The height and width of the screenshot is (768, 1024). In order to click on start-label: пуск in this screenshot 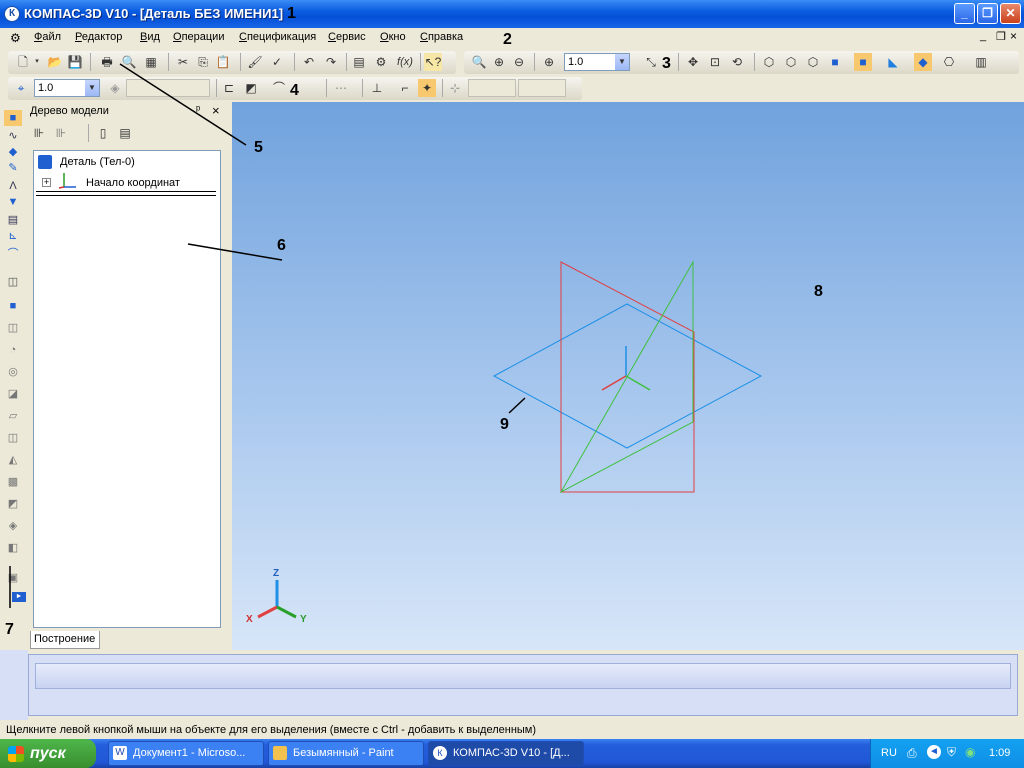, I will do `click(48, 753)`.